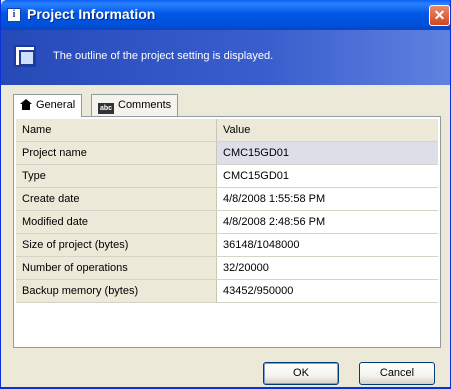 The width and height of the screenshot is (451, 389). Describe the element at coordinates (25, 56) in the screenshot. I see `info-panel-icon` at that location.